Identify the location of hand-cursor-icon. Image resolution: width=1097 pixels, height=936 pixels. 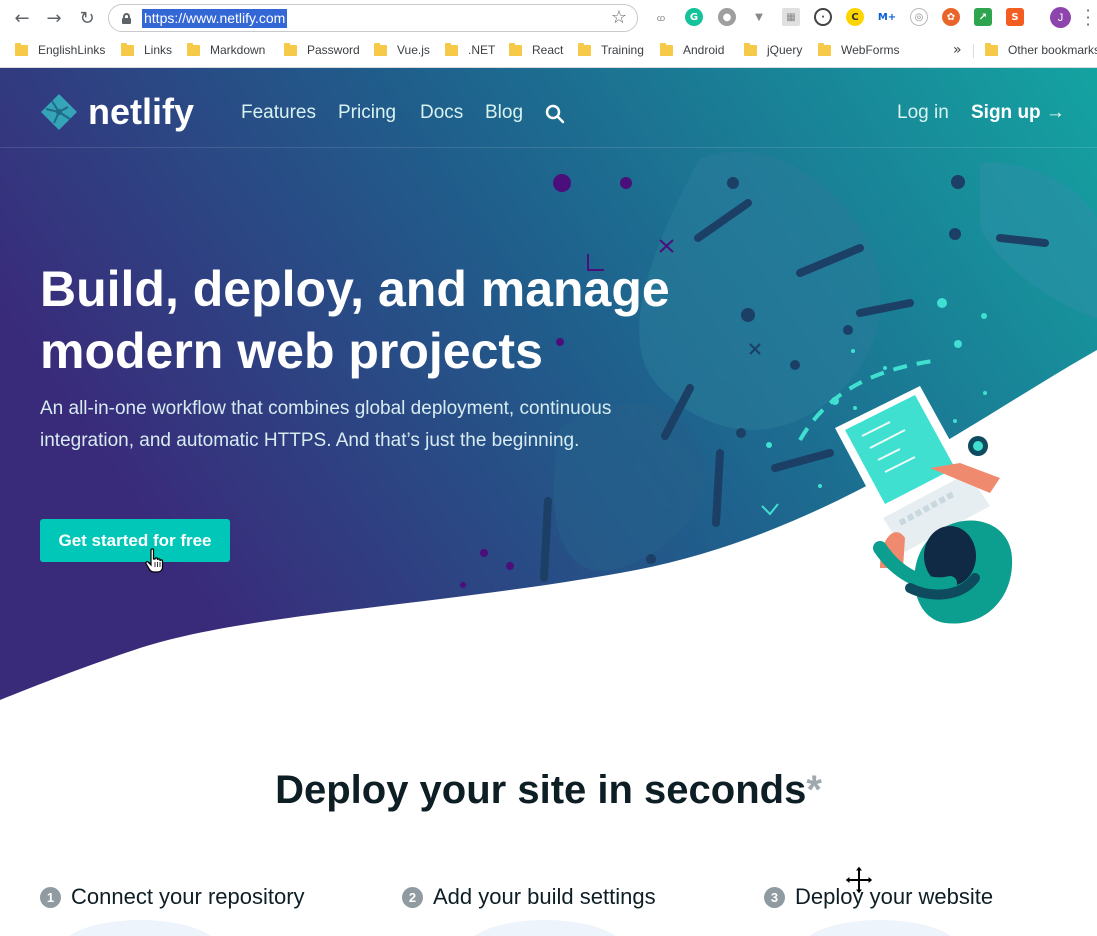
(154, 560).